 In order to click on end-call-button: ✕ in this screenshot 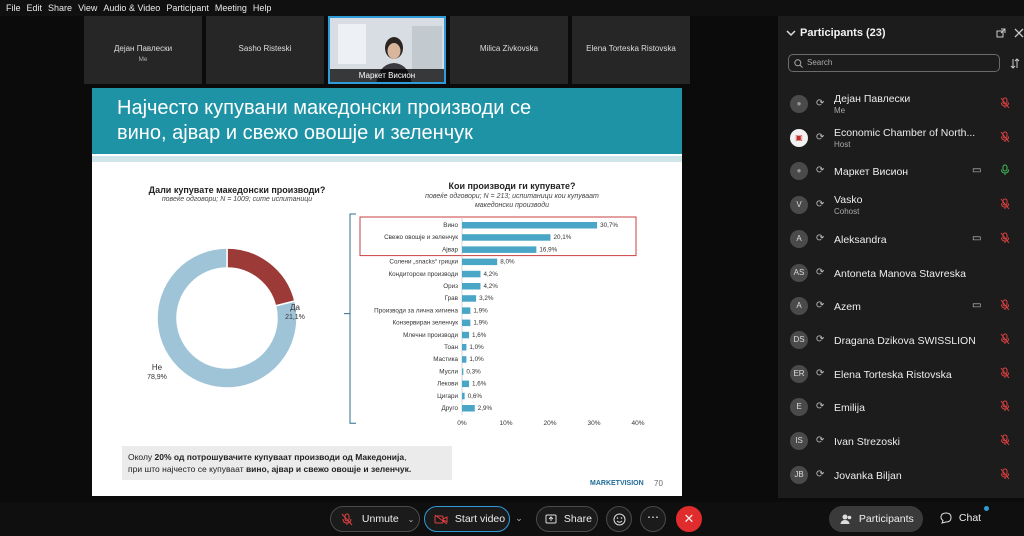, I will do `click(689, 519)`.